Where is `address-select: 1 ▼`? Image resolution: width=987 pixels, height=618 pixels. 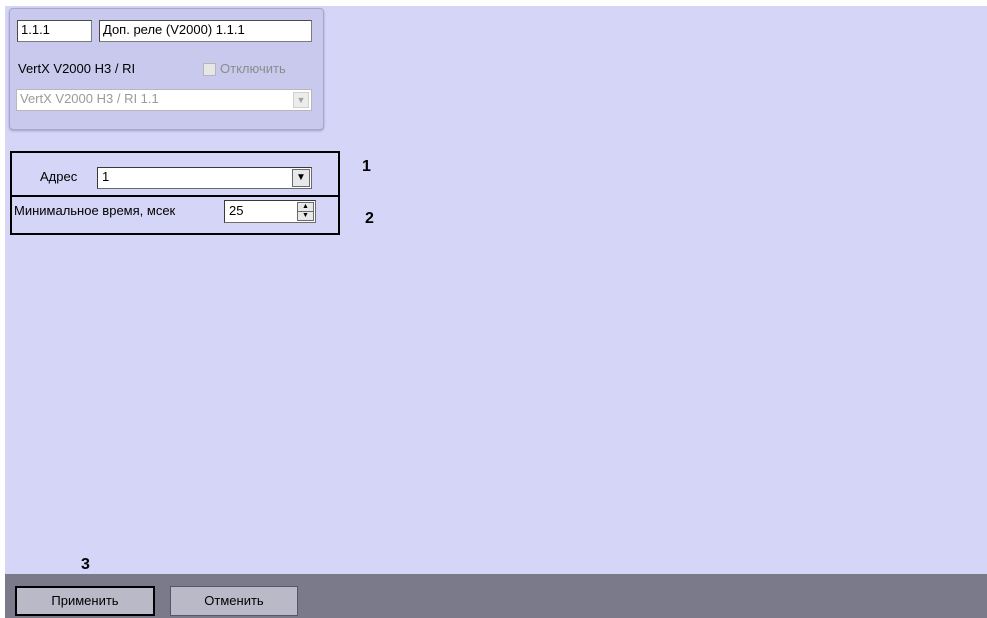 address-select: 1 ▼ is located at coordinates (204, 178).